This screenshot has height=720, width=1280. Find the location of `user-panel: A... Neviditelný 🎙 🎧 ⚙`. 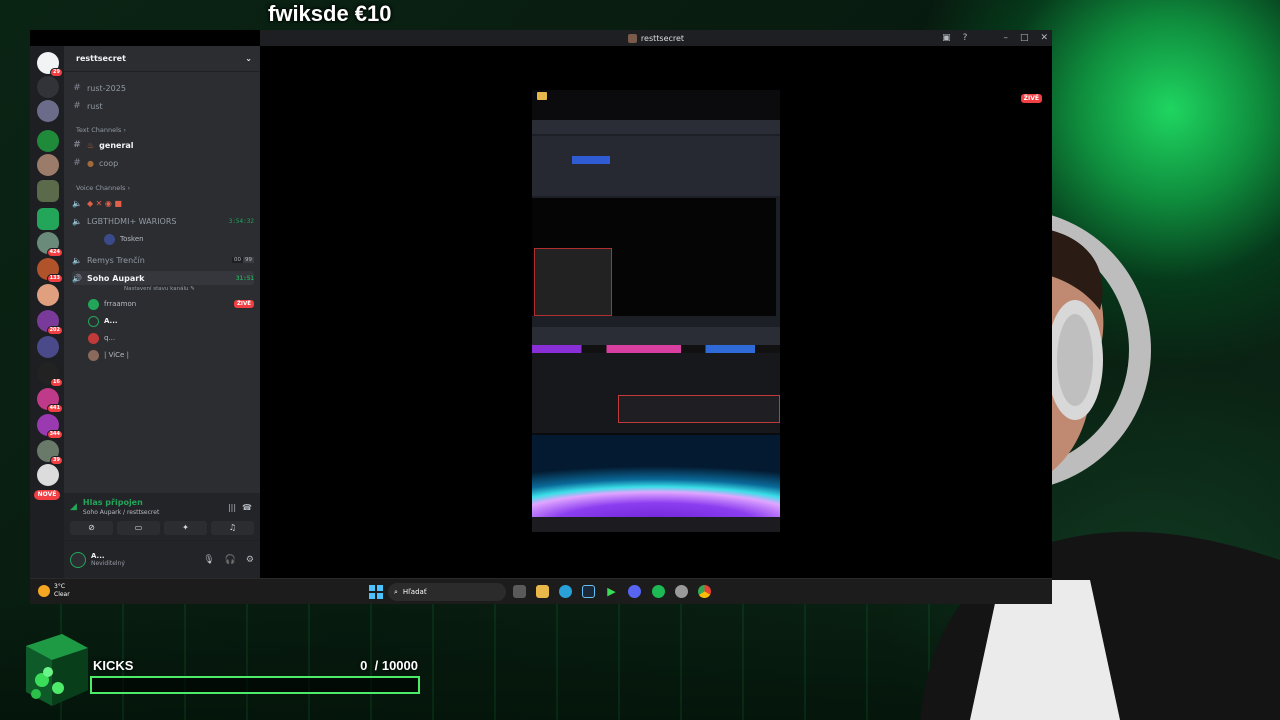

user-panel: A... Neviditelný 🎙 🎧 ⚙ is located at coordinates (162, 559).